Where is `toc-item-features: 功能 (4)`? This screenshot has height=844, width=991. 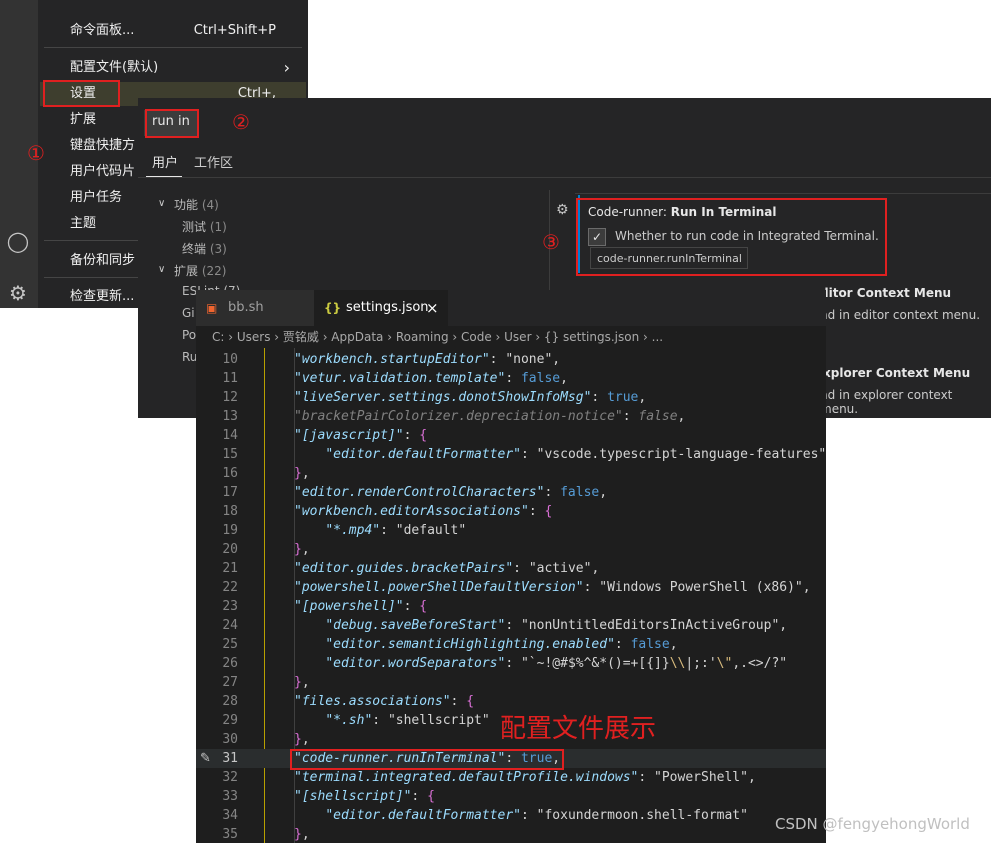
toc-item-features: 功能 (4) is located at coordinates (196, 204).